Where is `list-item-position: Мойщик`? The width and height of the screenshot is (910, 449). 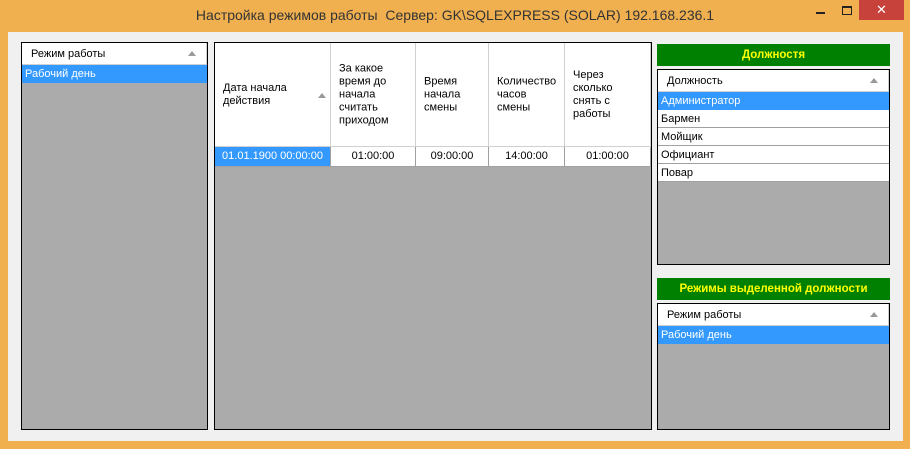
list-item-position: Мойщик is located at coordinates (773, 137).